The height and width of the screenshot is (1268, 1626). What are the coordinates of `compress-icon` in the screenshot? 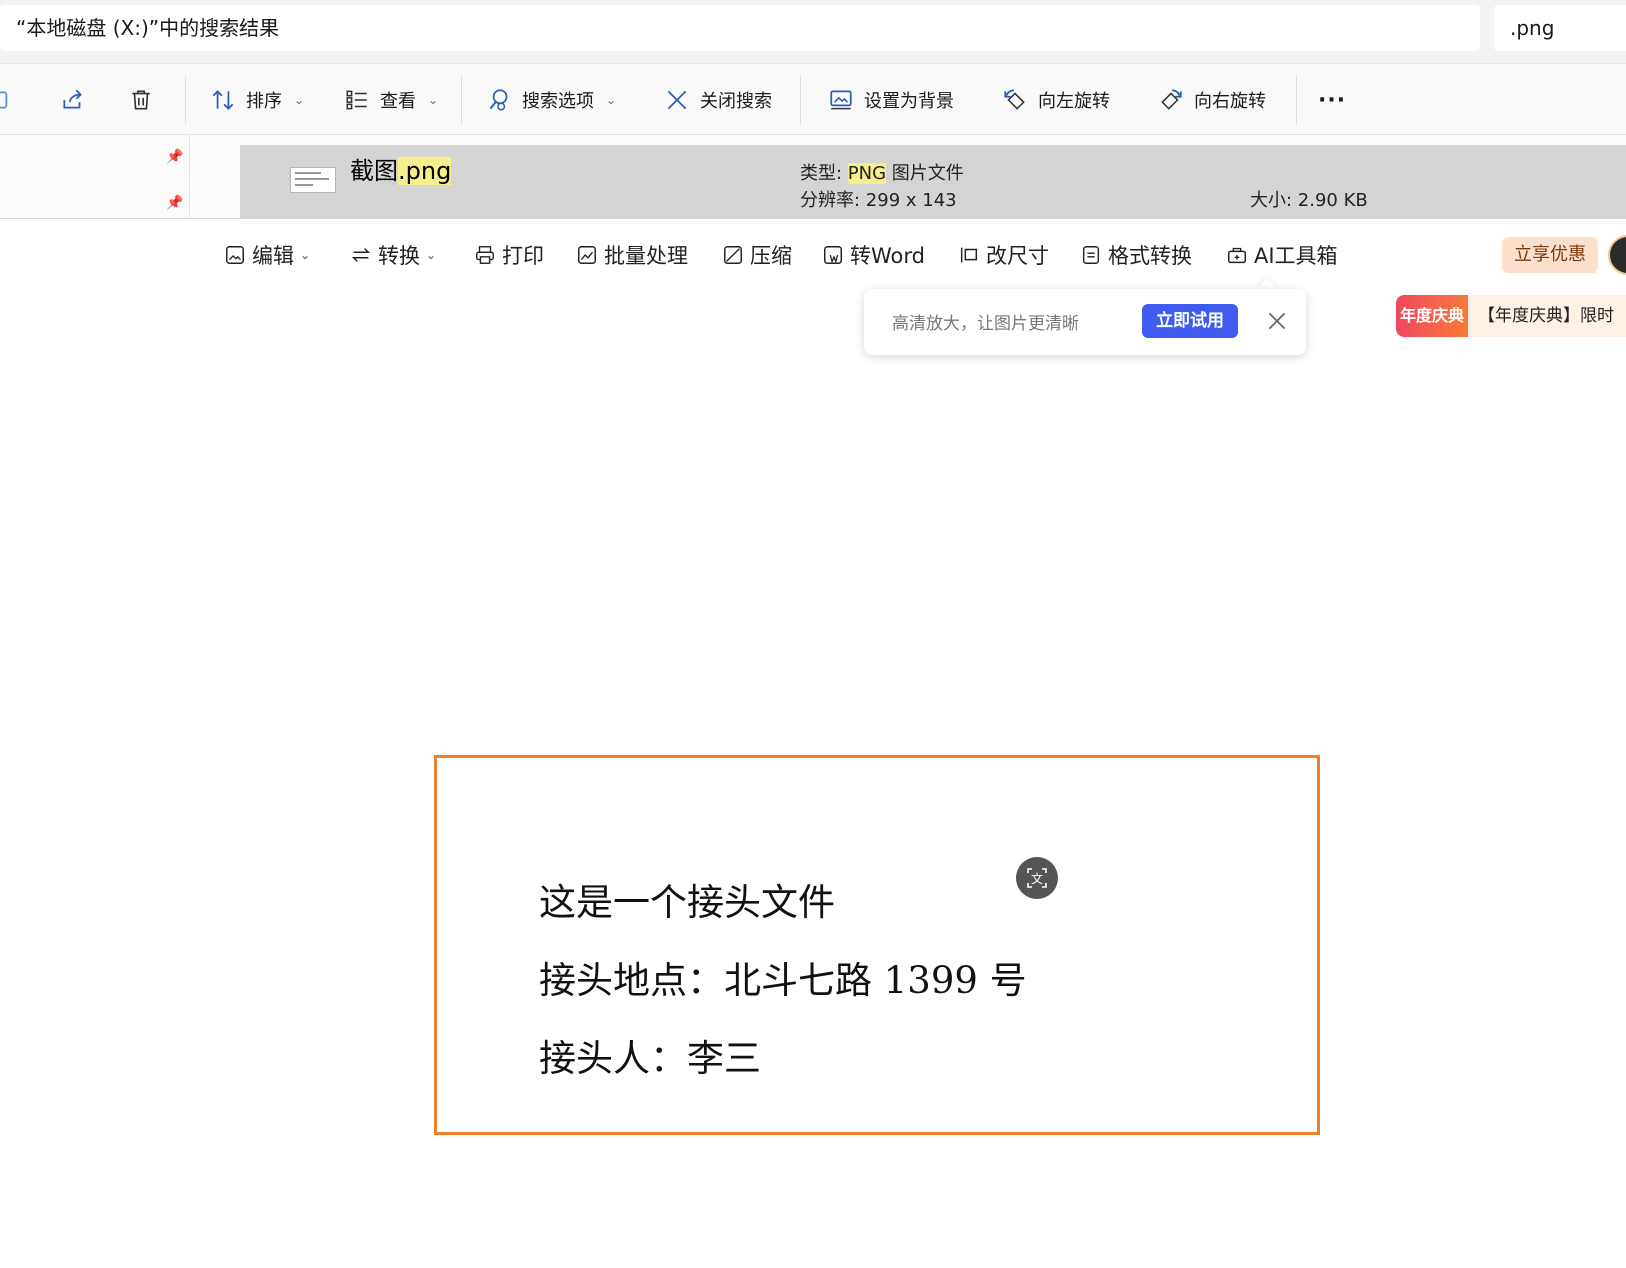 It's located at (733, 255).